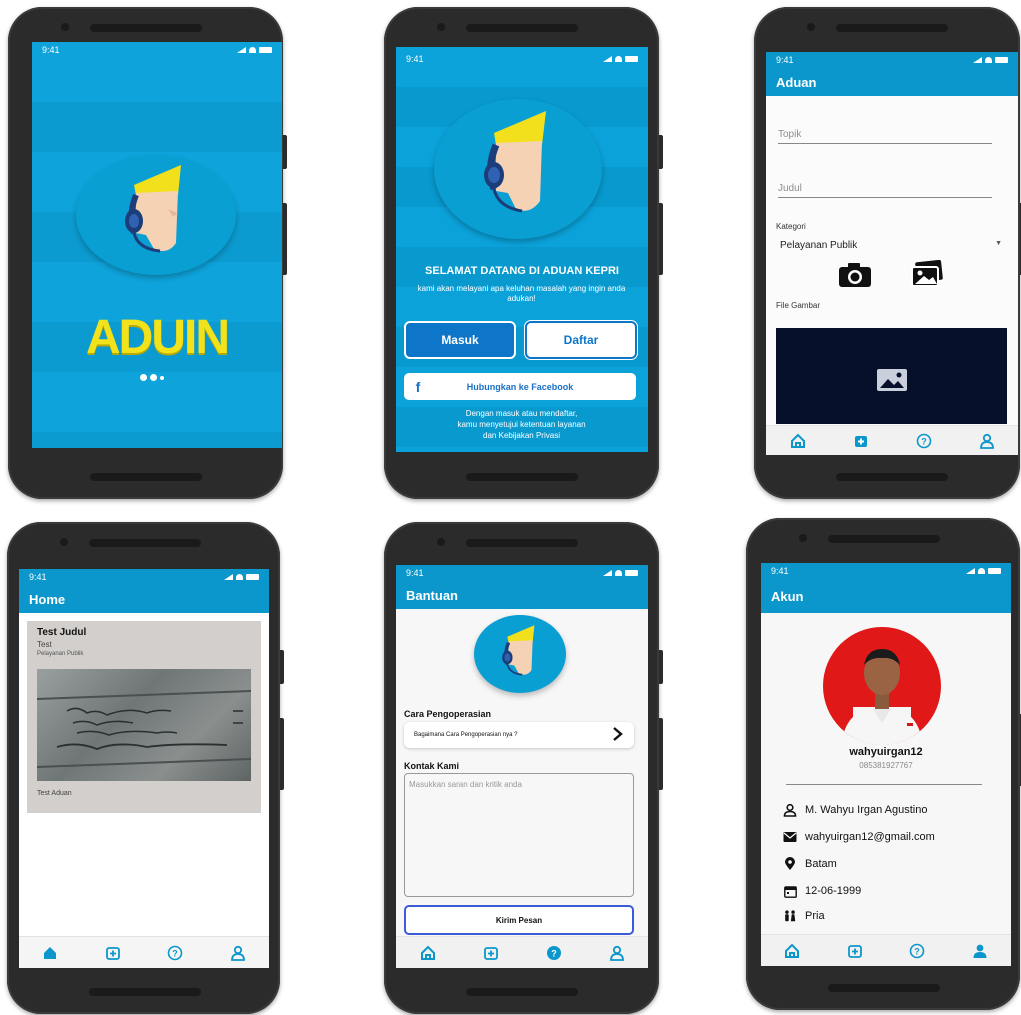 The width and height of the screenshot is (1021, 1015). I want to click on card-photo, so click(144, 725).